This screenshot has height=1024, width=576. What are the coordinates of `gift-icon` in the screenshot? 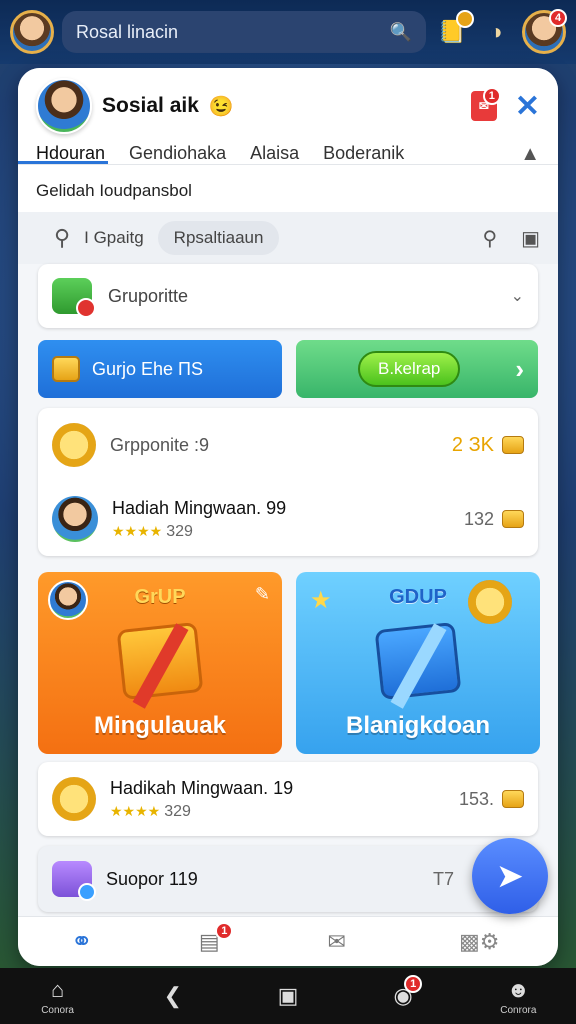 It's located at (74, 298).